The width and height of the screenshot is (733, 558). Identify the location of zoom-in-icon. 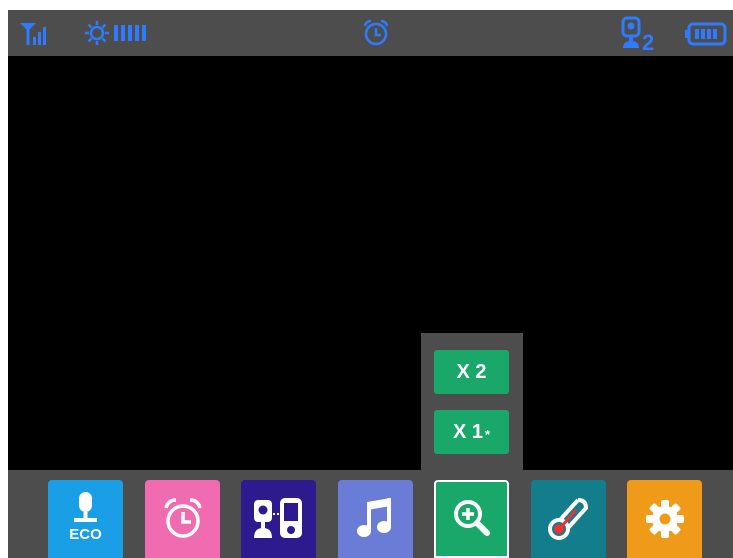
(472, 519).